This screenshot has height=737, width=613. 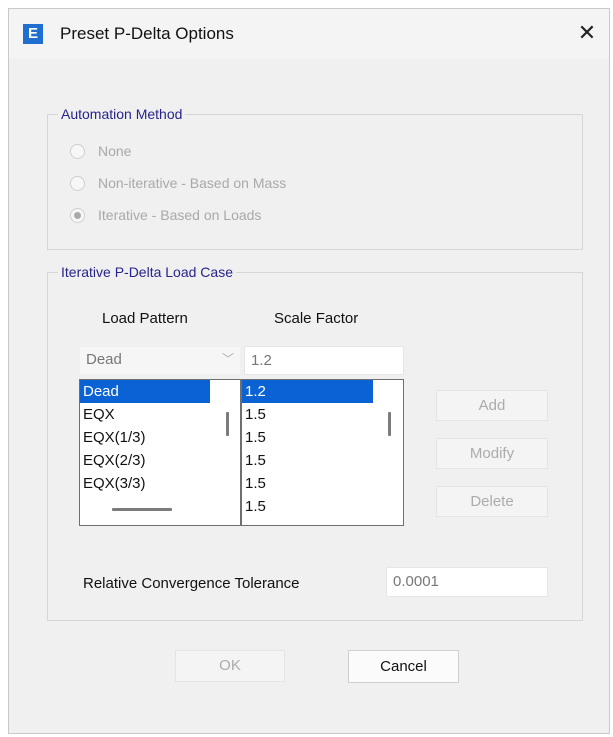 I want to click on close-icon: ✕, so click(x=587, y=32).